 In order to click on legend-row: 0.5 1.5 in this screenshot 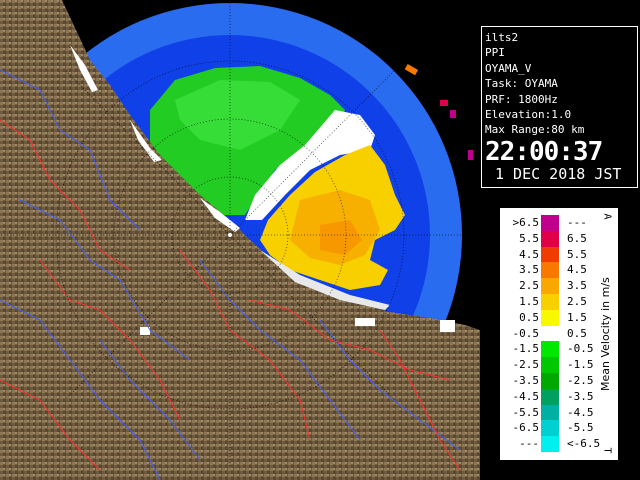, I will do `click(551, 317)`.